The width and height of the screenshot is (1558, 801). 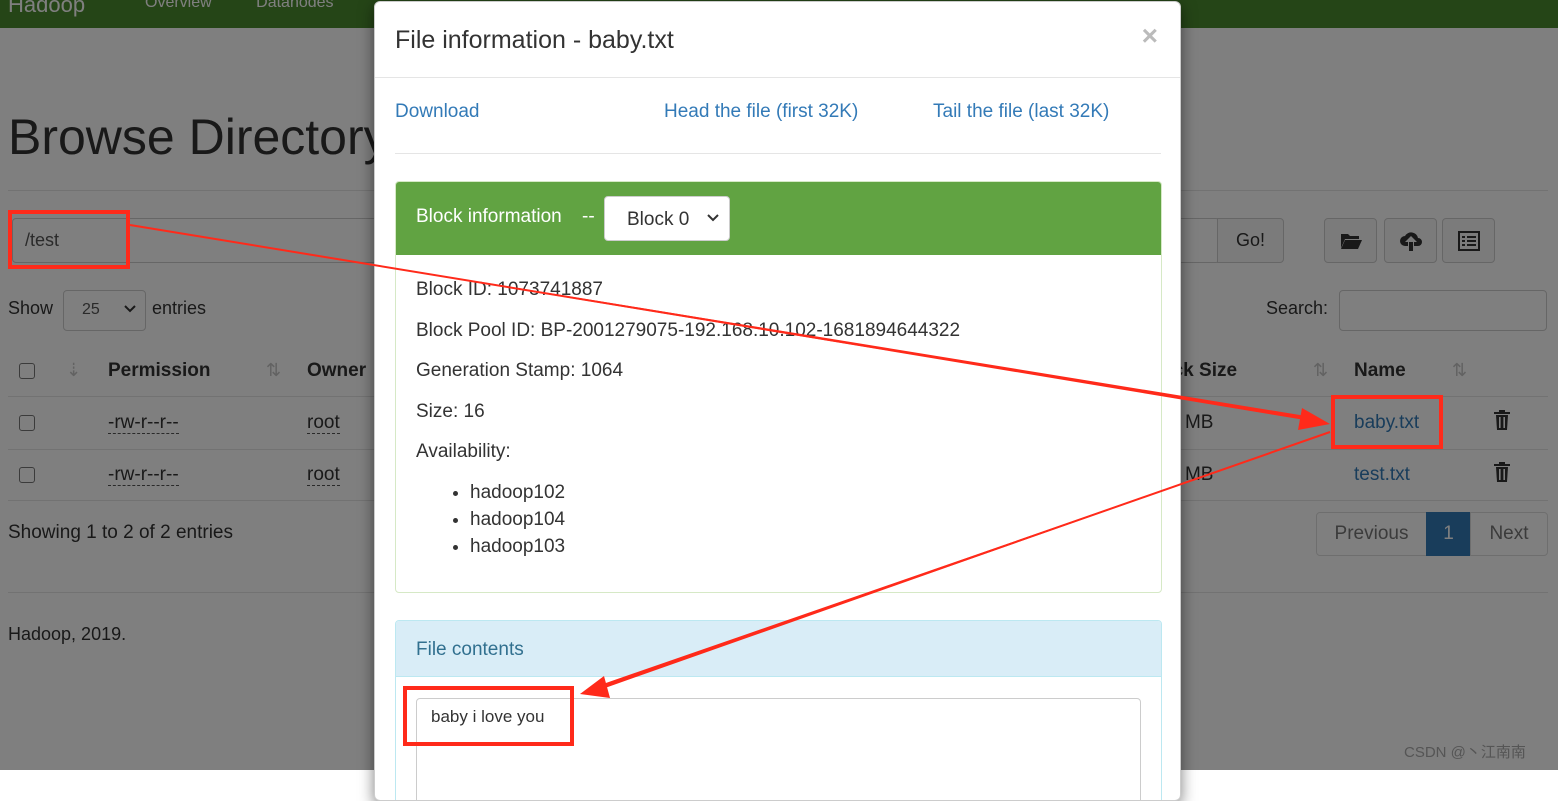 I want to click on watermark-text: CSDN @丶江南南, so click(x=1465, y=752).